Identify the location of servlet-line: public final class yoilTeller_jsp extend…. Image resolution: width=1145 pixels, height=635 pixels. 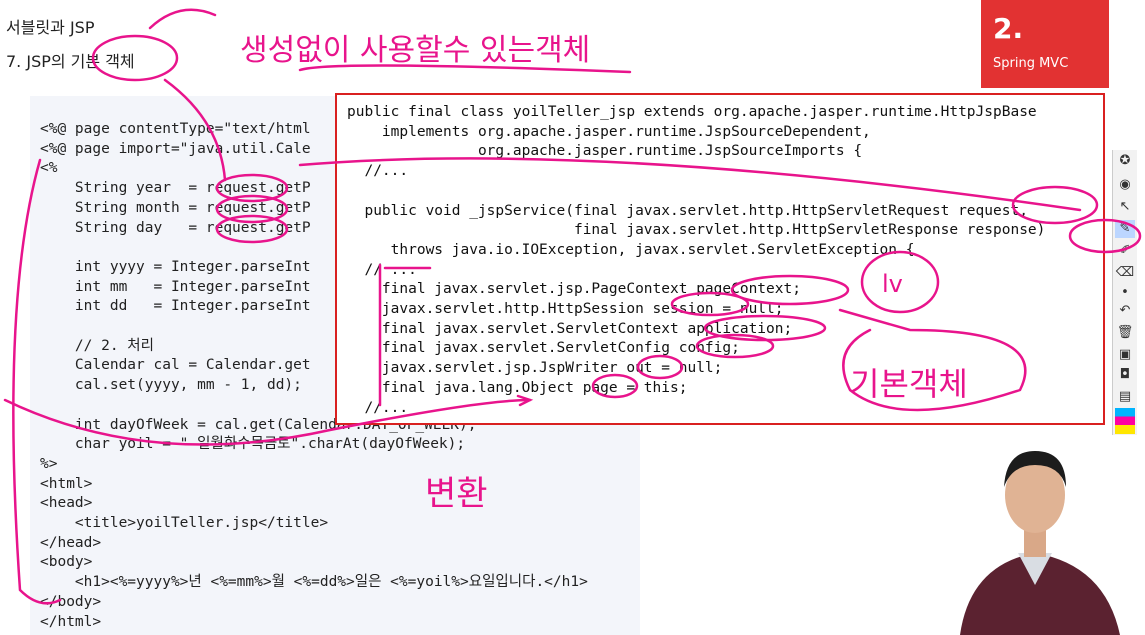
(692, 112).